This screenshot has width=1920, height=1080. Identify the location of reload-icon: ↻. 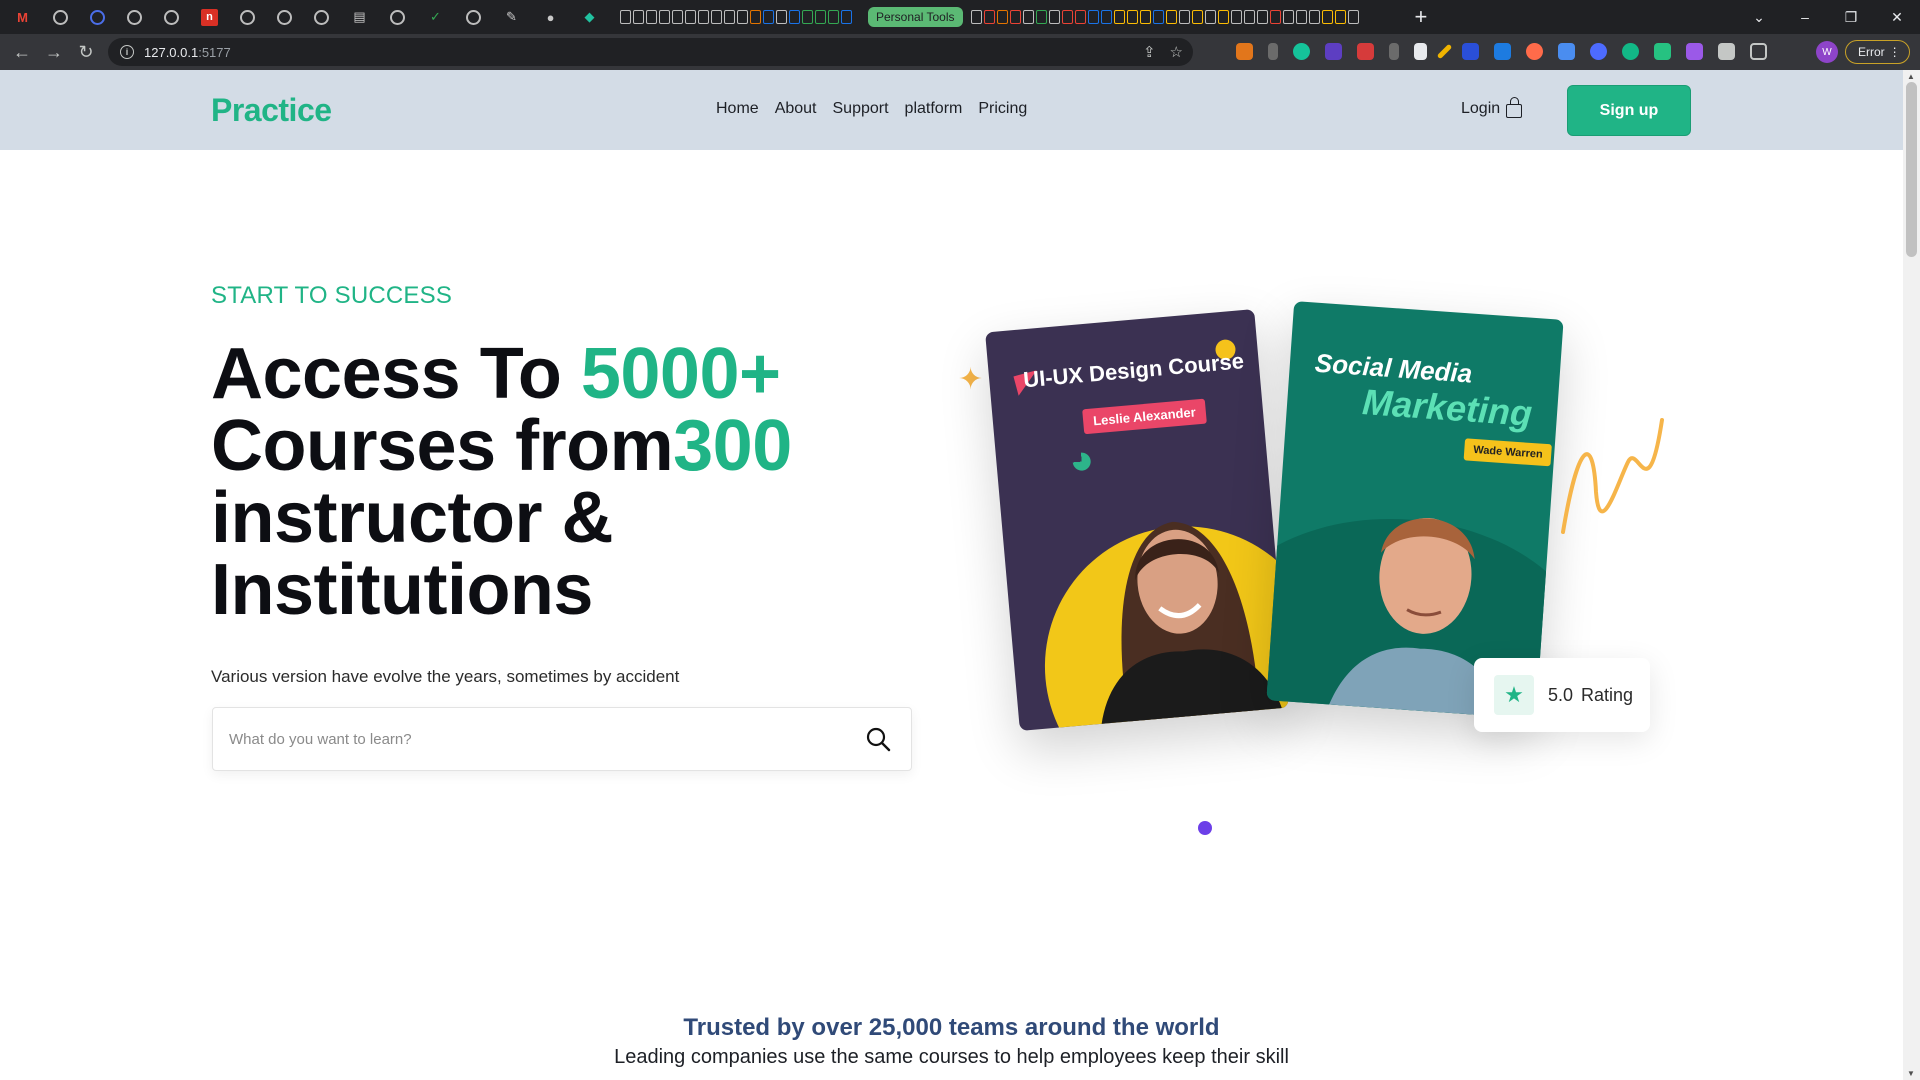
(86, 52).